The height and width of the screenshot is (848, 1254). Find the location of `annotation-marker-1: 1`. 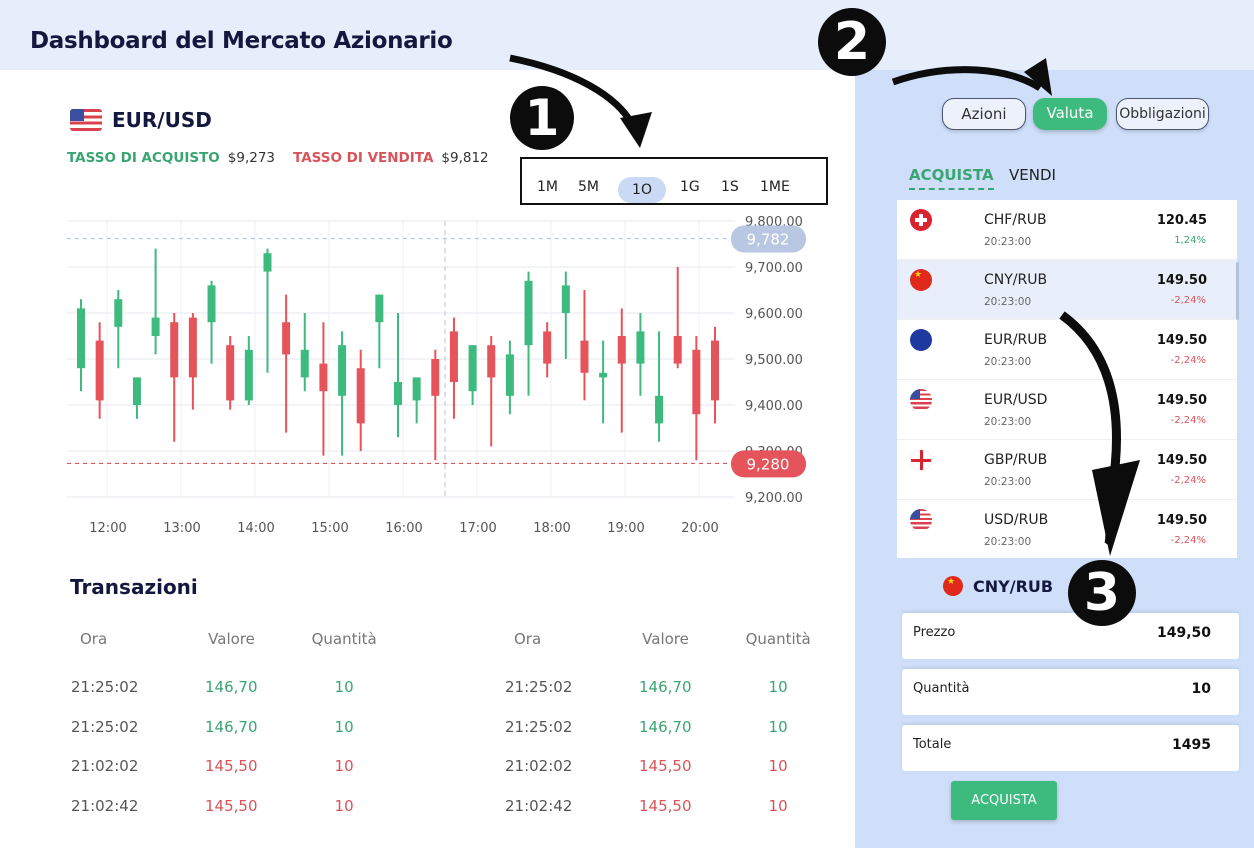

annotation-marker-1: 1 is located at coordinates (542, 118).